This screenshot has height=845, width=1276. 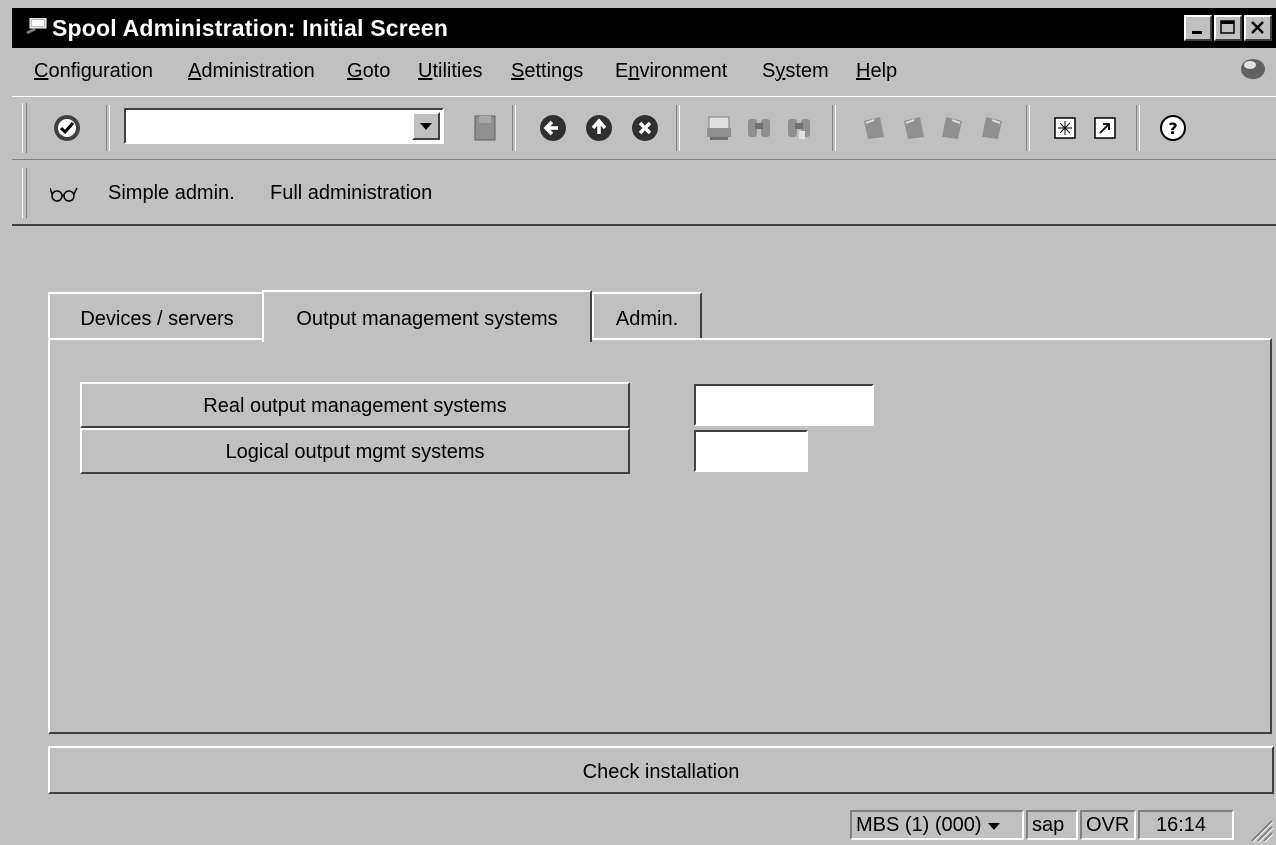 I want to click on tab-label: Output management systems, so click(x=427, y=319).